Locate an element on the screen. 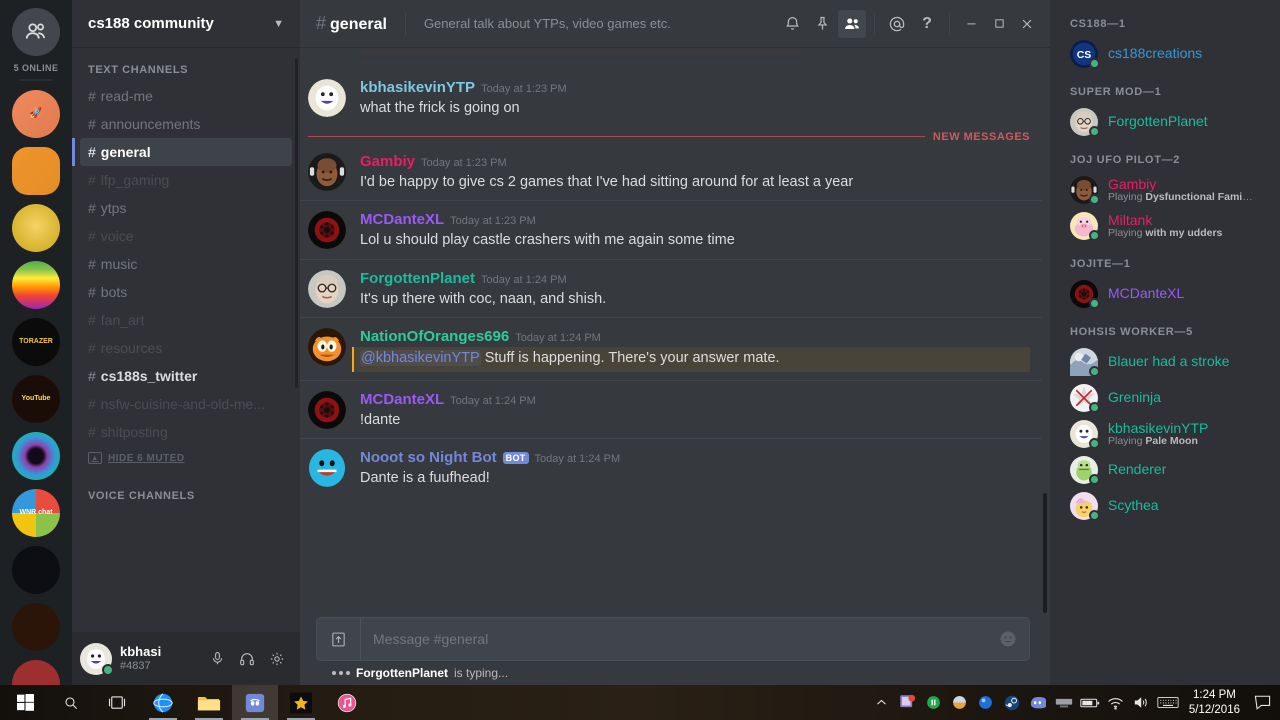 The width and height of the screenshot is (1280, 720). member-item: Miltank Playing with my udders is located at coordinates (1165, 226).